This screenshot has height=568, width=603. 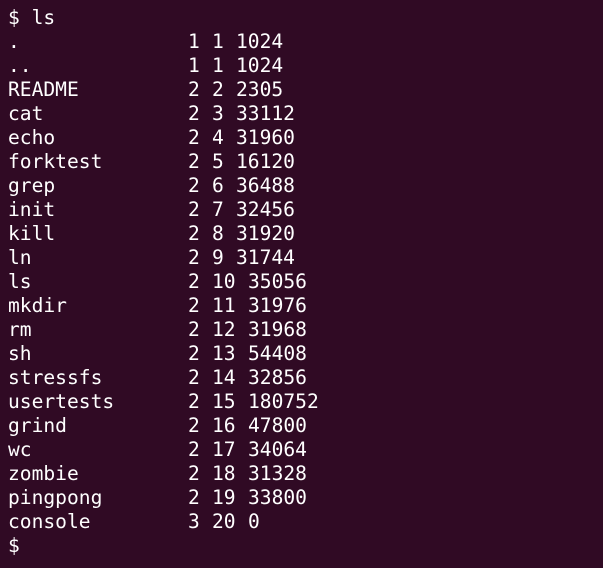 I want to click on file-type: 3, so click(x=194, y=521).